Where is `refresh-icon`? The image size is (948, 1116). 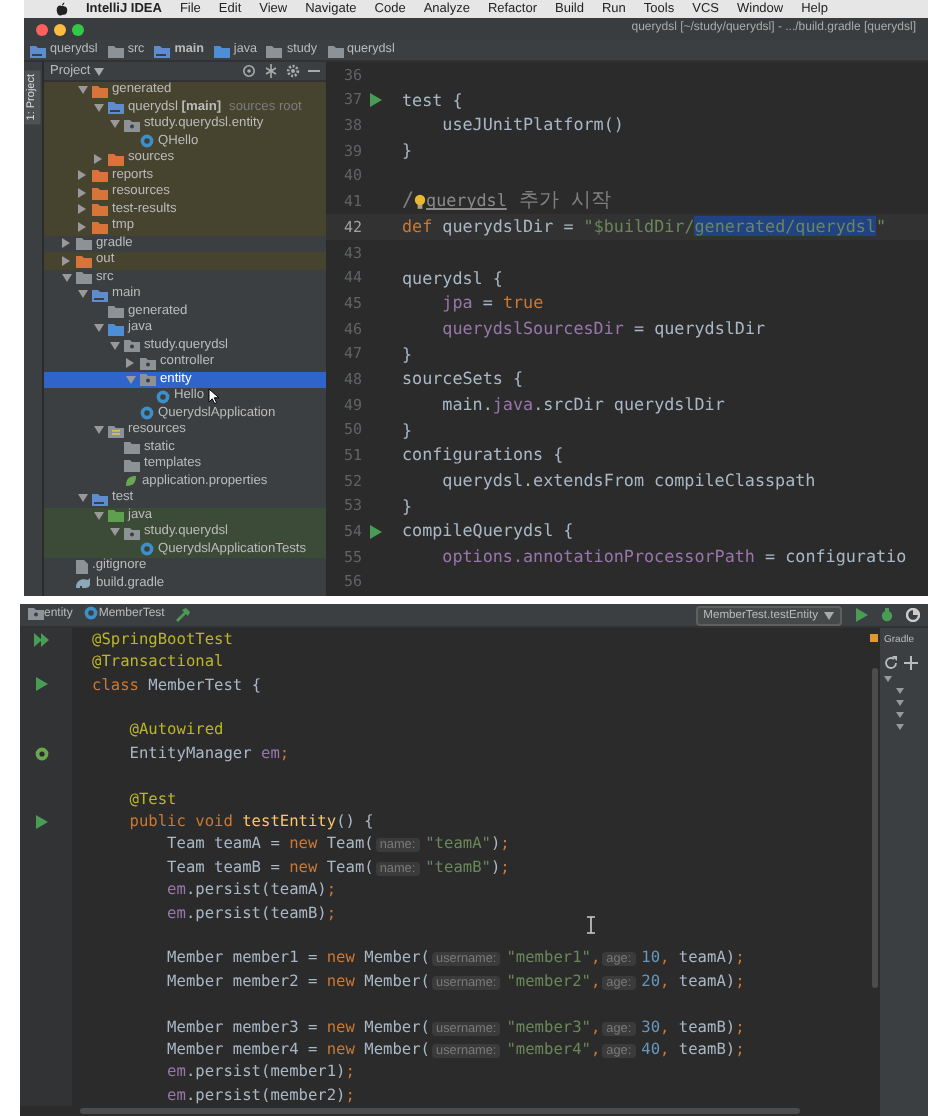 refresh-icon is located at coordinates (891, 662).